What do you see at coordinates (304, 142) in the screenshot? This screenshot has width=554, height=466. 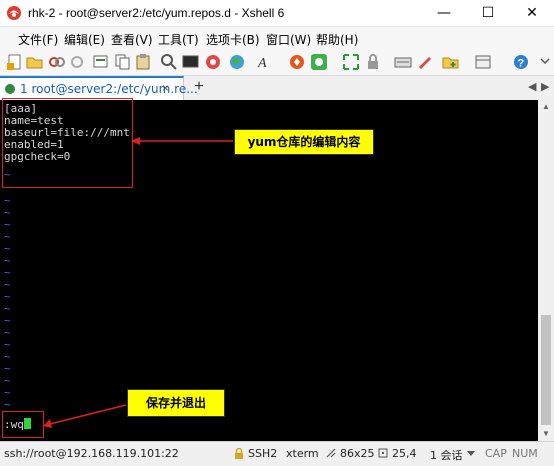 I see `edit-content-callout: yum仓库的编辑内容` at bounding box center [304, 142].